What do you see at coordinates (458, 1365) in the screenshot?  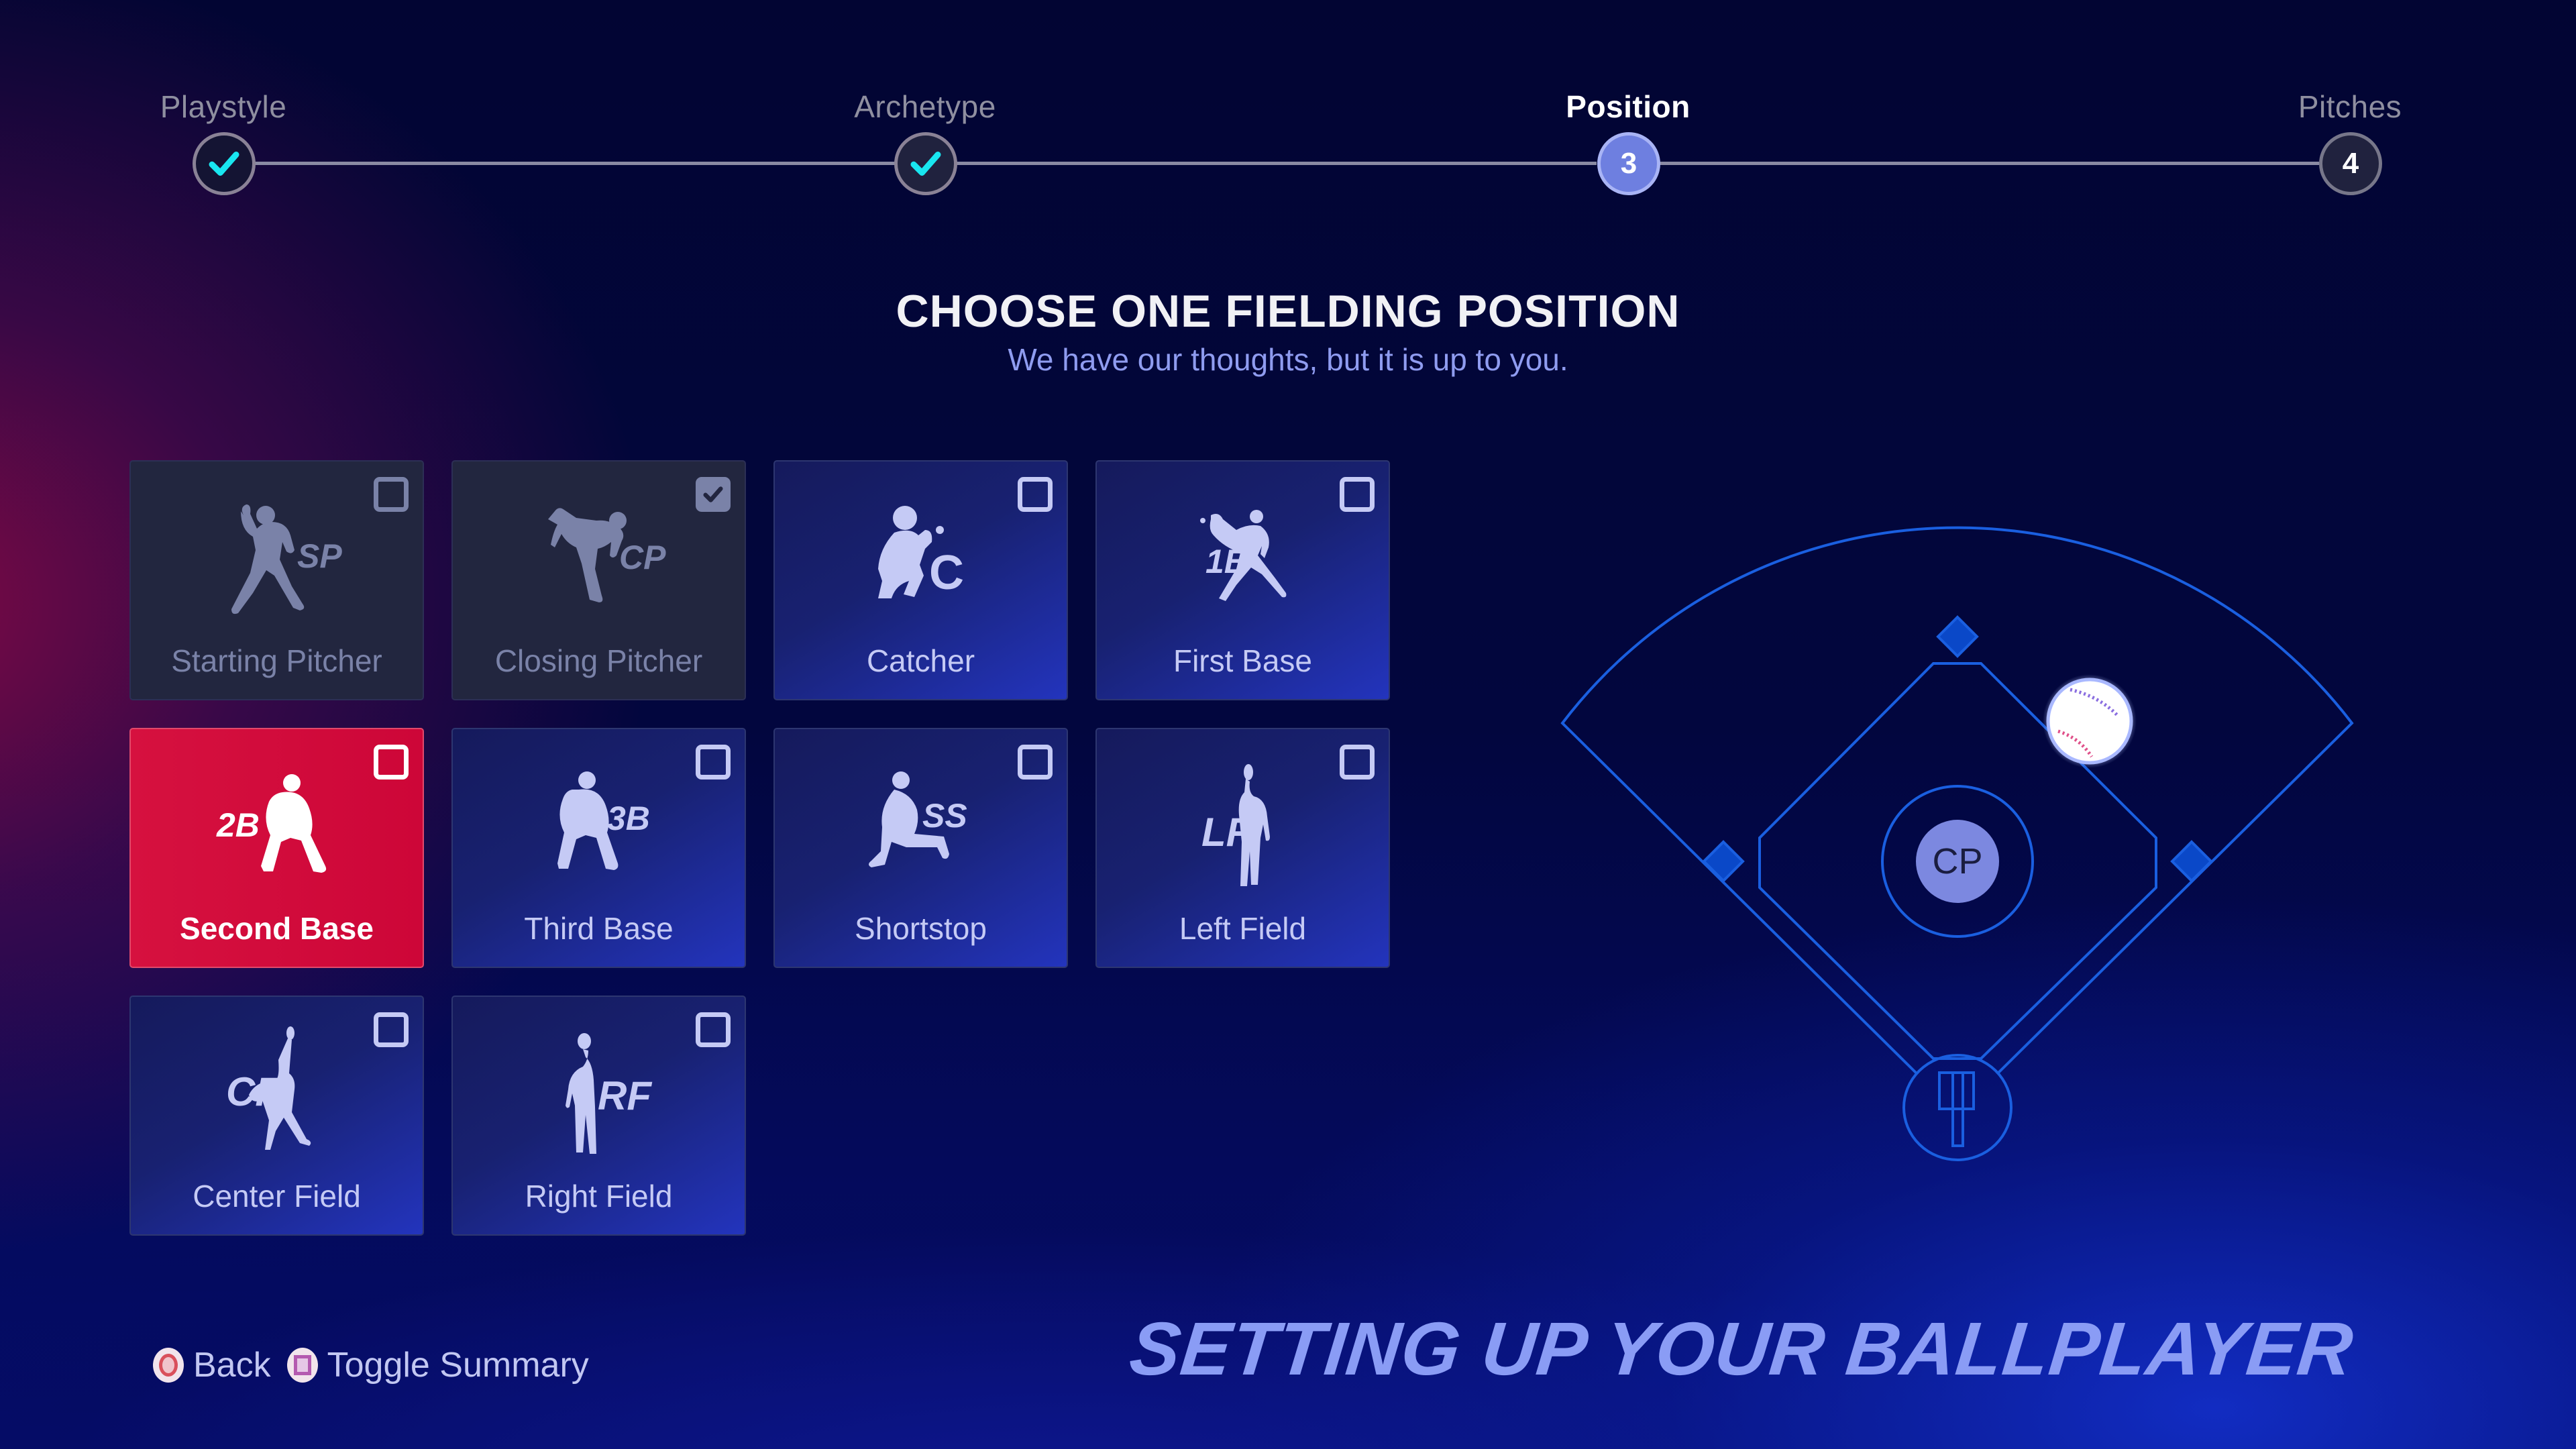 I see `toggle-summary-label: Toggle Summary` at bounding box center [458, 1365].